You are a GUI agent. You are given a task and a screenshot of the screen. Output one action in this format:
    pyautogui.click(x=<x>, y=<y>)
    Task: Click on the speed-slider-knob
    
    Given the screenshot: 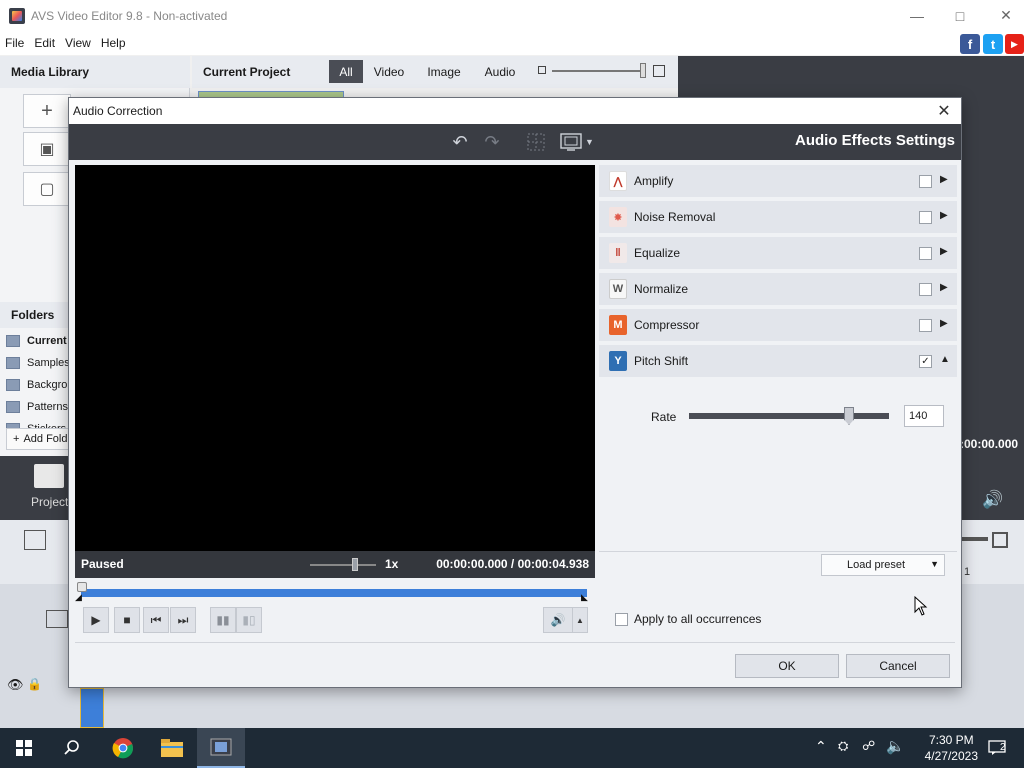 What is the action you would take?
    pyautogui.click(x=355, y=564)
    